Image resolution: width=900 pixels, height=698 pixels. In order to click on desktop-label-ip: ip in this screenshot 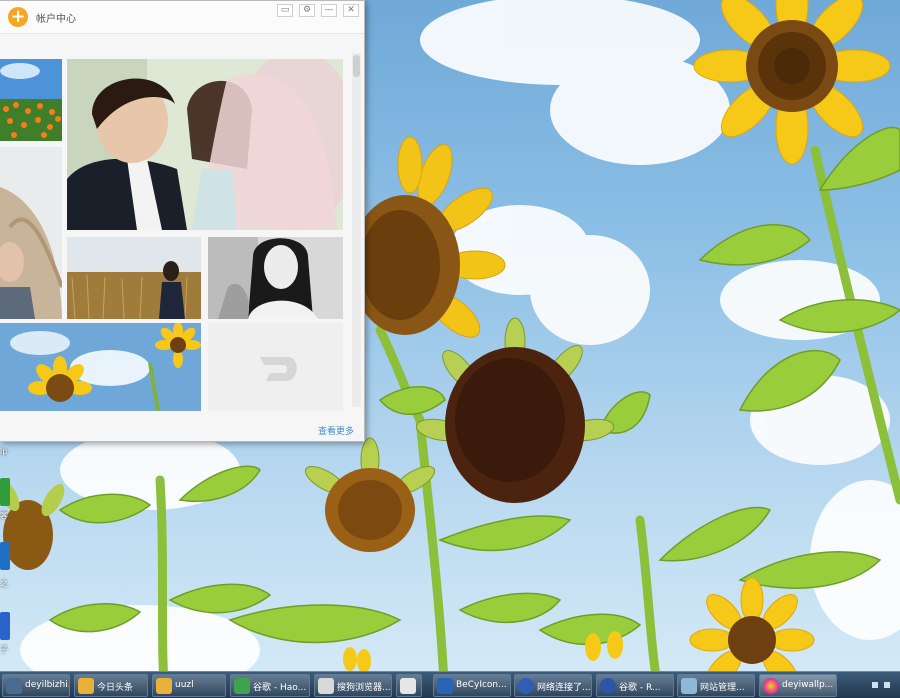, I will do `click(4, 451)`.